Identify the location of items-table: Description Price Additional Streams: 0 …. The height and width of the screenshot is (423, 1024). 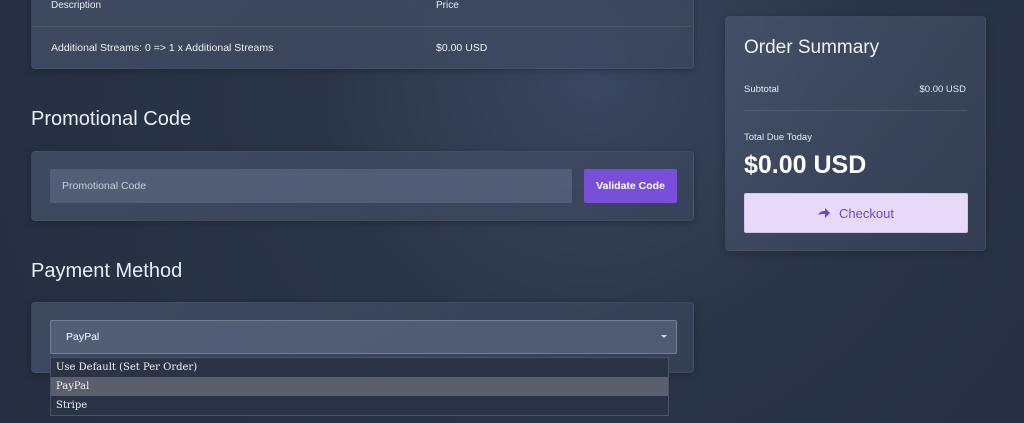
(362, 34).